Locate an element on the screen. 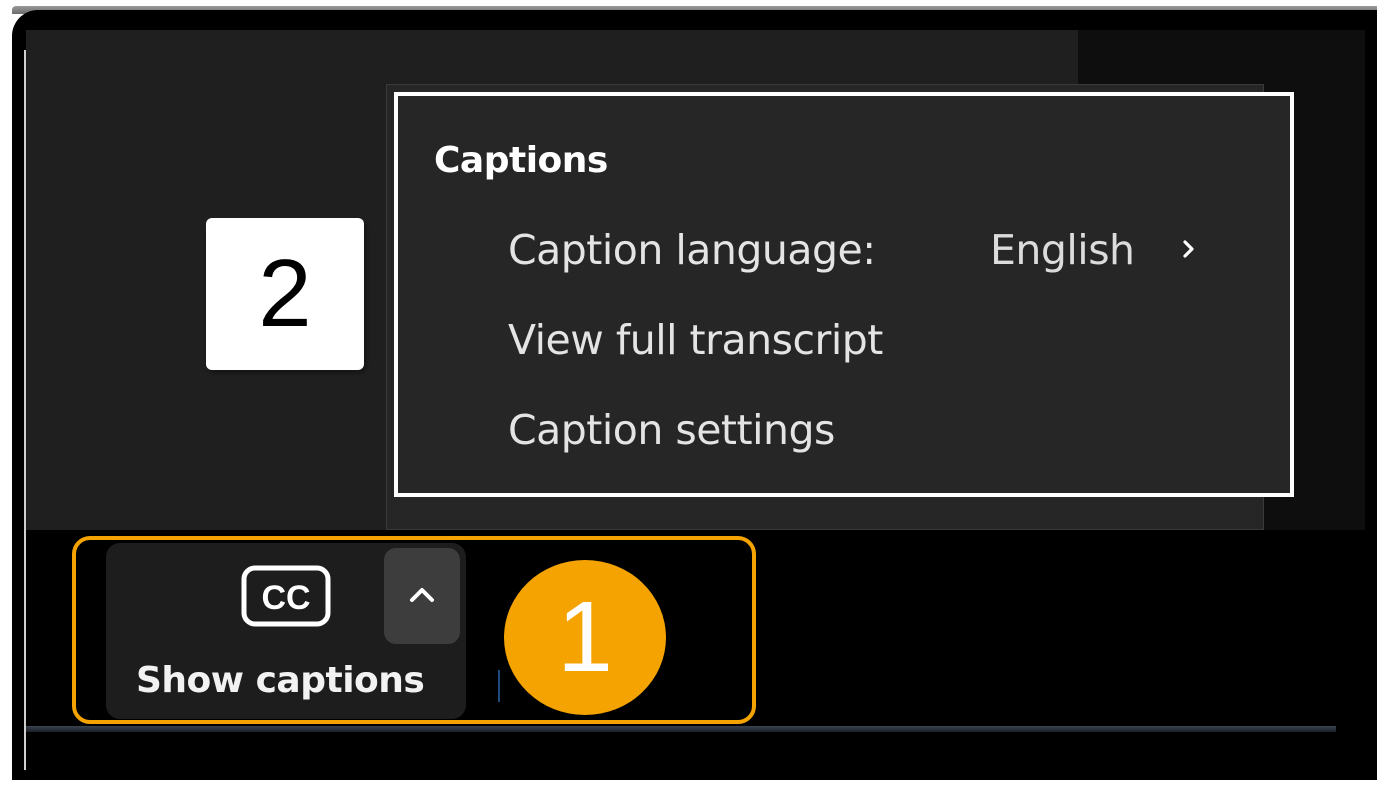  view-full-transcript-menu-item: View full transcript is located at coordinates (695, 340).